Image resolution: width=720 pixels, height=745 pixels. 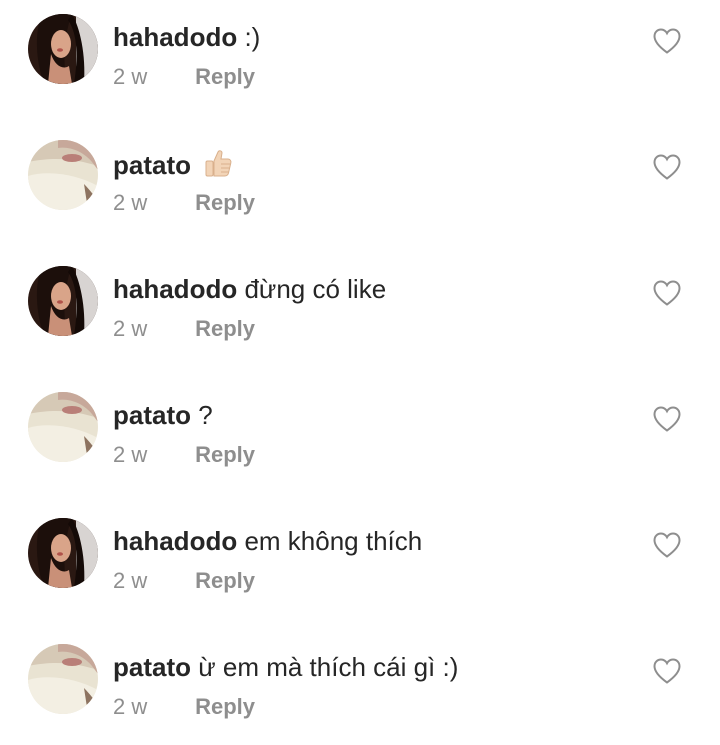 What do you see at coordinates (360, 564) in the screenshot?
I see `comment-item: hahadodo em không thích 2 w Reply` at bounding box center [360, 564].